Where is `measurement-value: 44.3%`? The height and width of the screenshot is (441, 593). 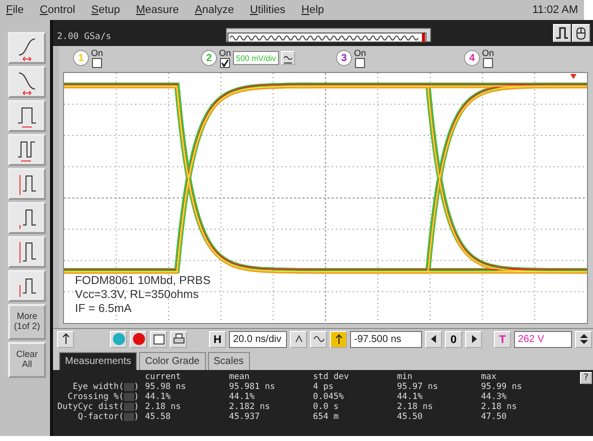 measurement-value: 44.3% is located at coordinates (494, 397).